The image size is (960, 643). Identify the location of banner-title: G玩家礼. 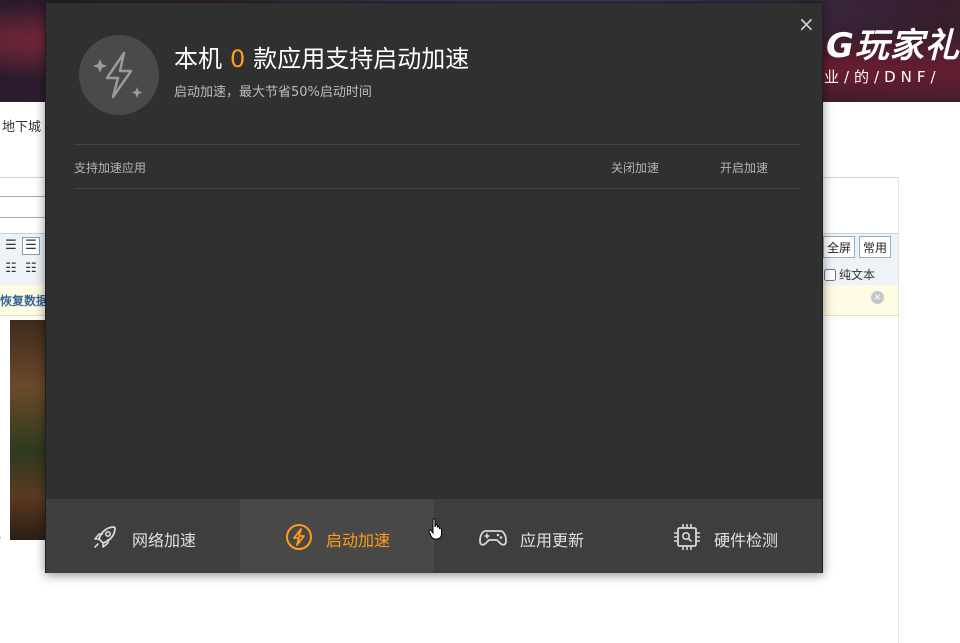
(893, 46).